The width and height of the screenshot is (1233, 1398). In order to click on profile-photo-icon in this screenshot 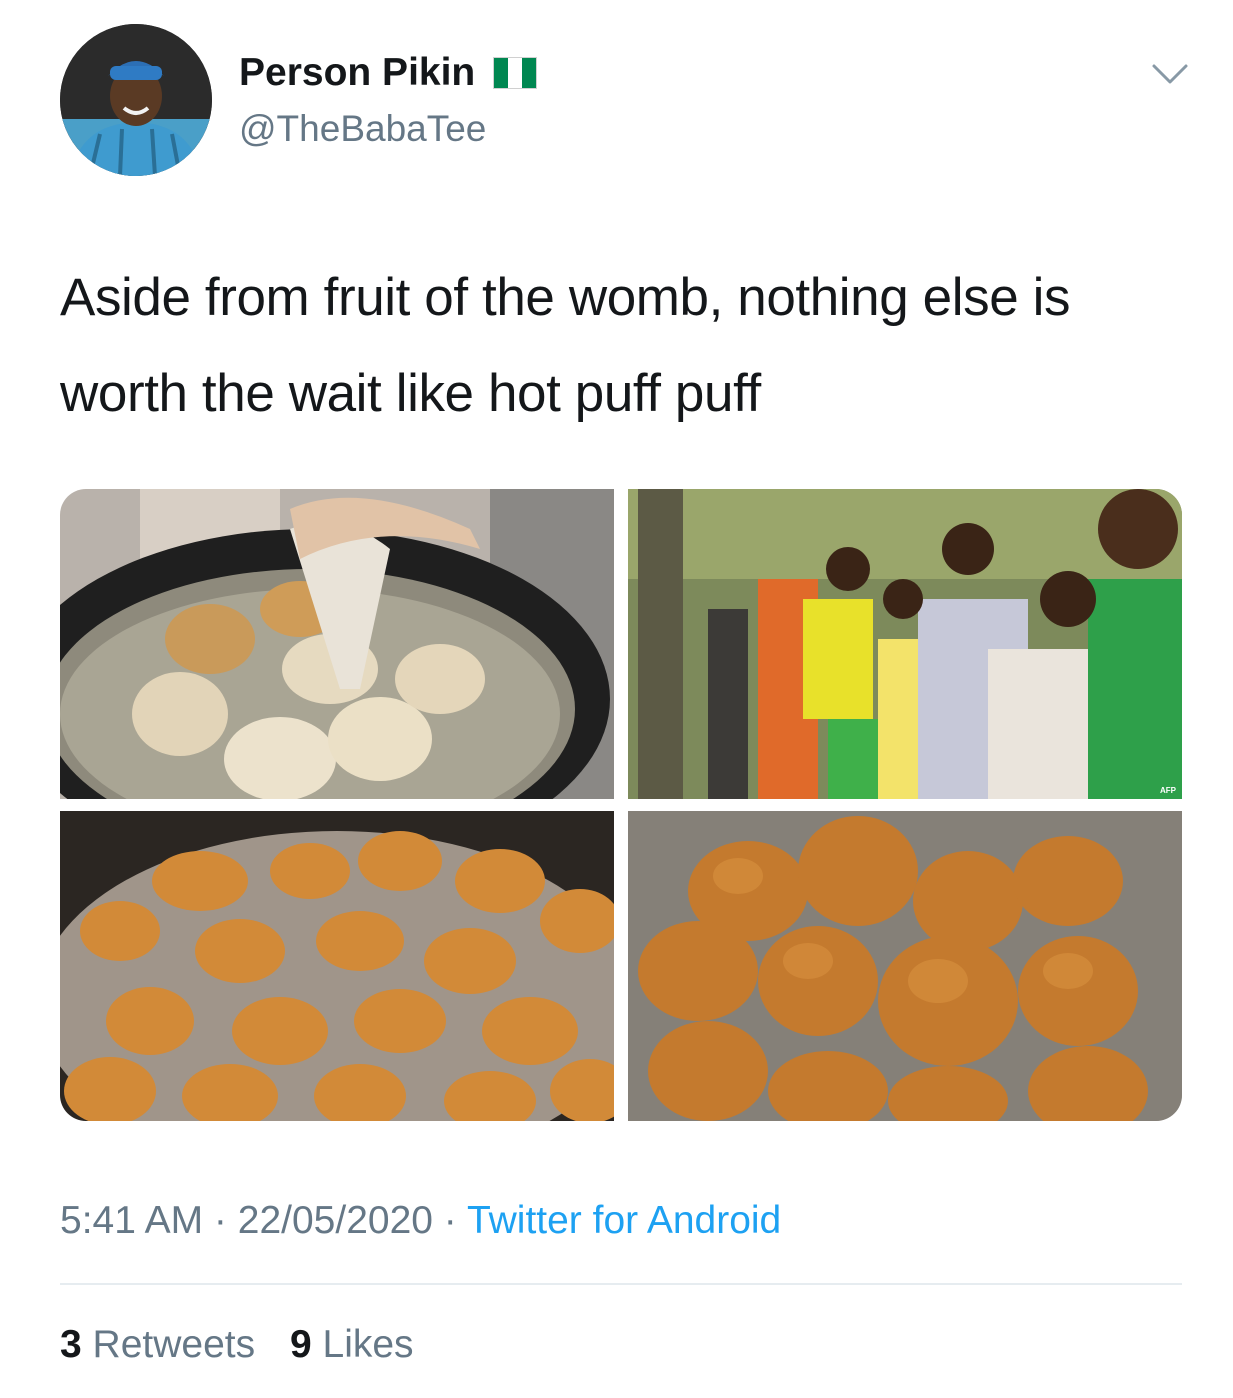, I will do `click(136, 100)`.